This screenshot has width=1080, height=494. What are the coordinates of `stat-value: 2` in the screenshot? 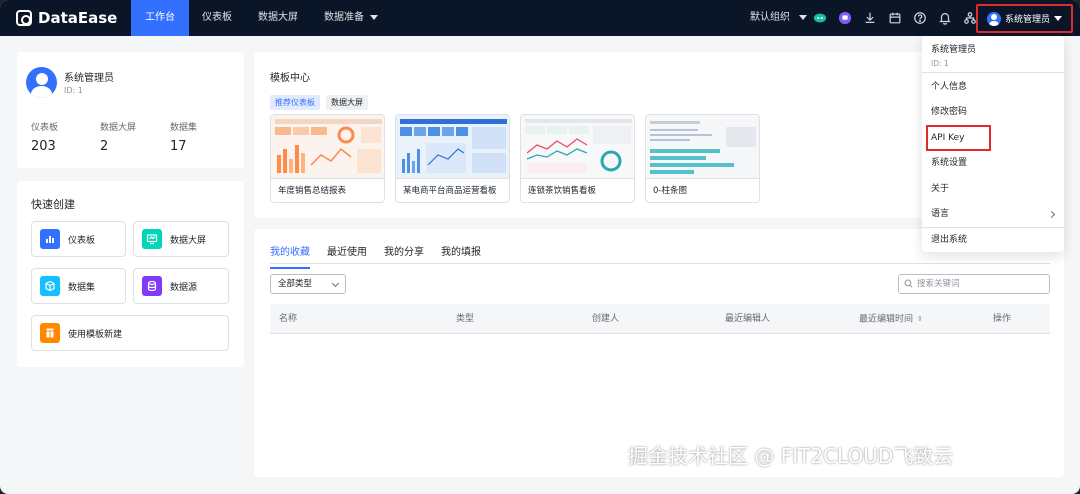 It's located at (104, 146).